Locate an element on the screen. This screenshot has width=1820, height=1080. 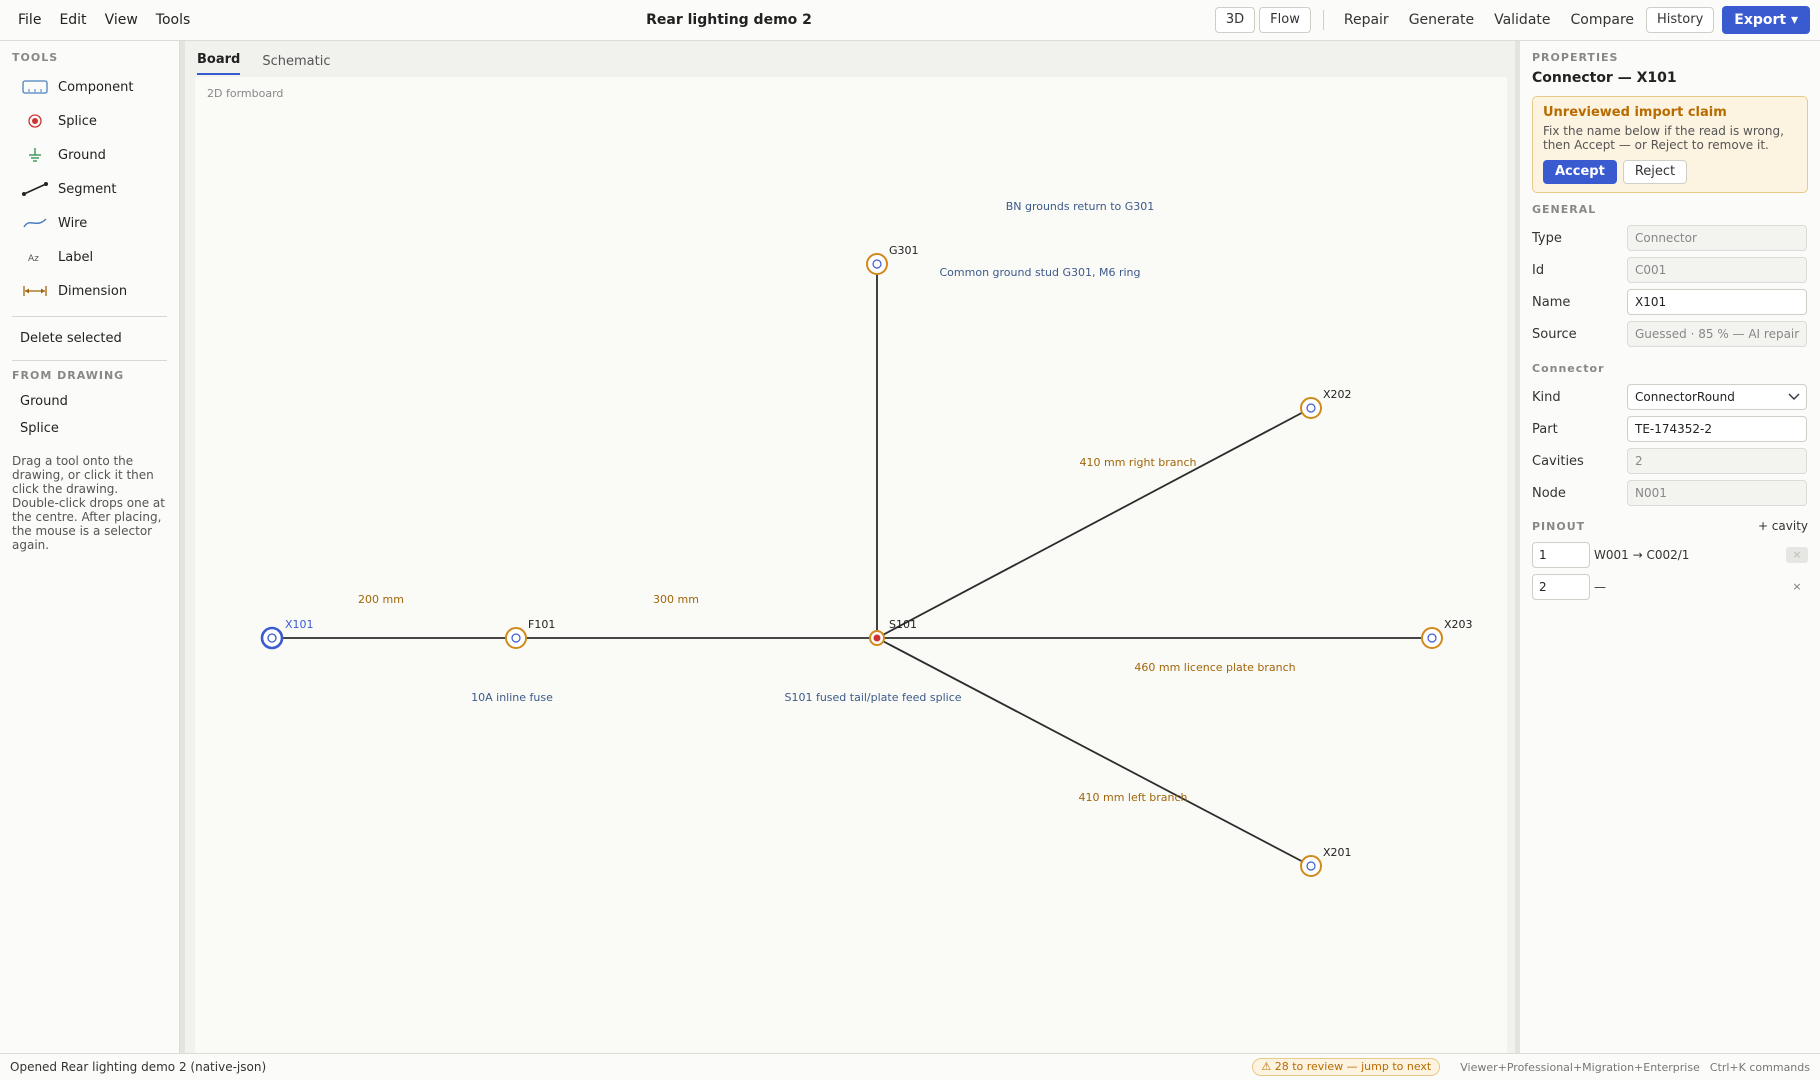
tool-splice-label: Splice is located at coordinates (77, 121).